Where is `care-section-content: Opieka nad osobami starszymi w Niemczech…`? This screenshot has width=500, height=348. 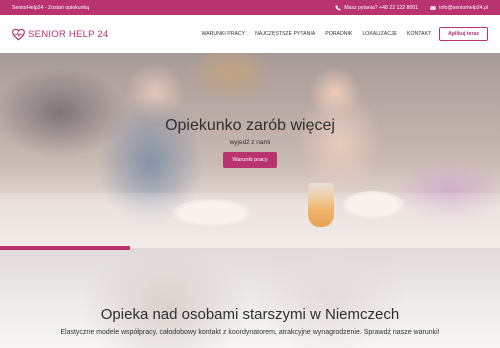 care-section-content: Opieka nad osobami starszymi w Niemczech… is located at coordinates (250, 322).